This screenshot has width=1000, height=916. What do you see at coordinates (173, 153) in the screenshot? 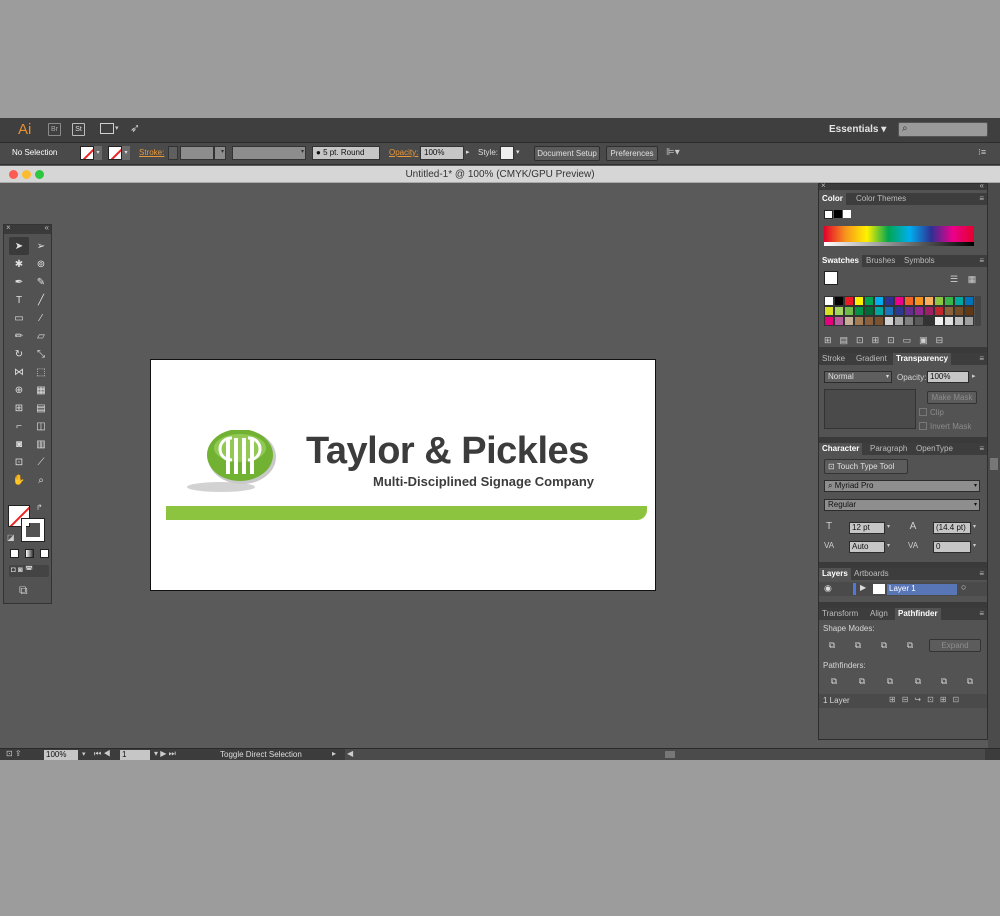
I see `stroke-weight-stepper` at bounding box center [173, 153].